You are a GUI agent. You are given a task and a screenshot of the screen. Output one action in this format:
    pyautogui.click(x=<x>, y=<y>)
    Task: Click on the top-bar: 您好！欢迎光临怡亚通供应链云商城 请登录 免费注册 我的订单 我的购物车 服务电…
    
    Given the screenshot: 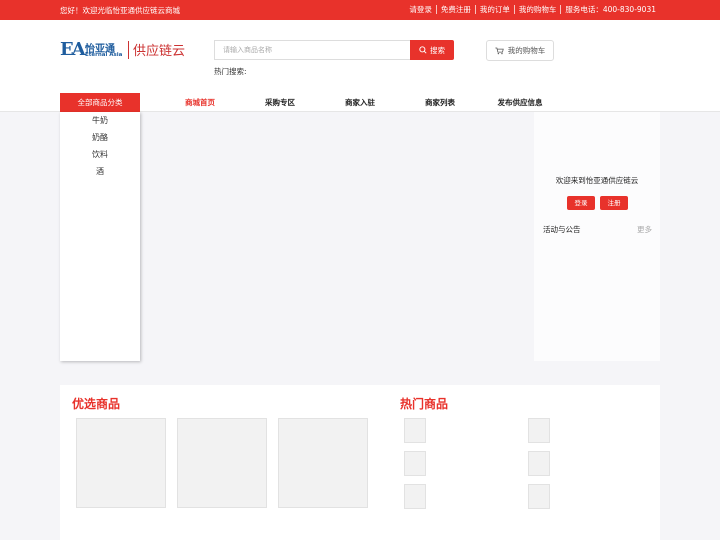 What is the action you would take?
    pyautogui.click(x=360, y=10)
    